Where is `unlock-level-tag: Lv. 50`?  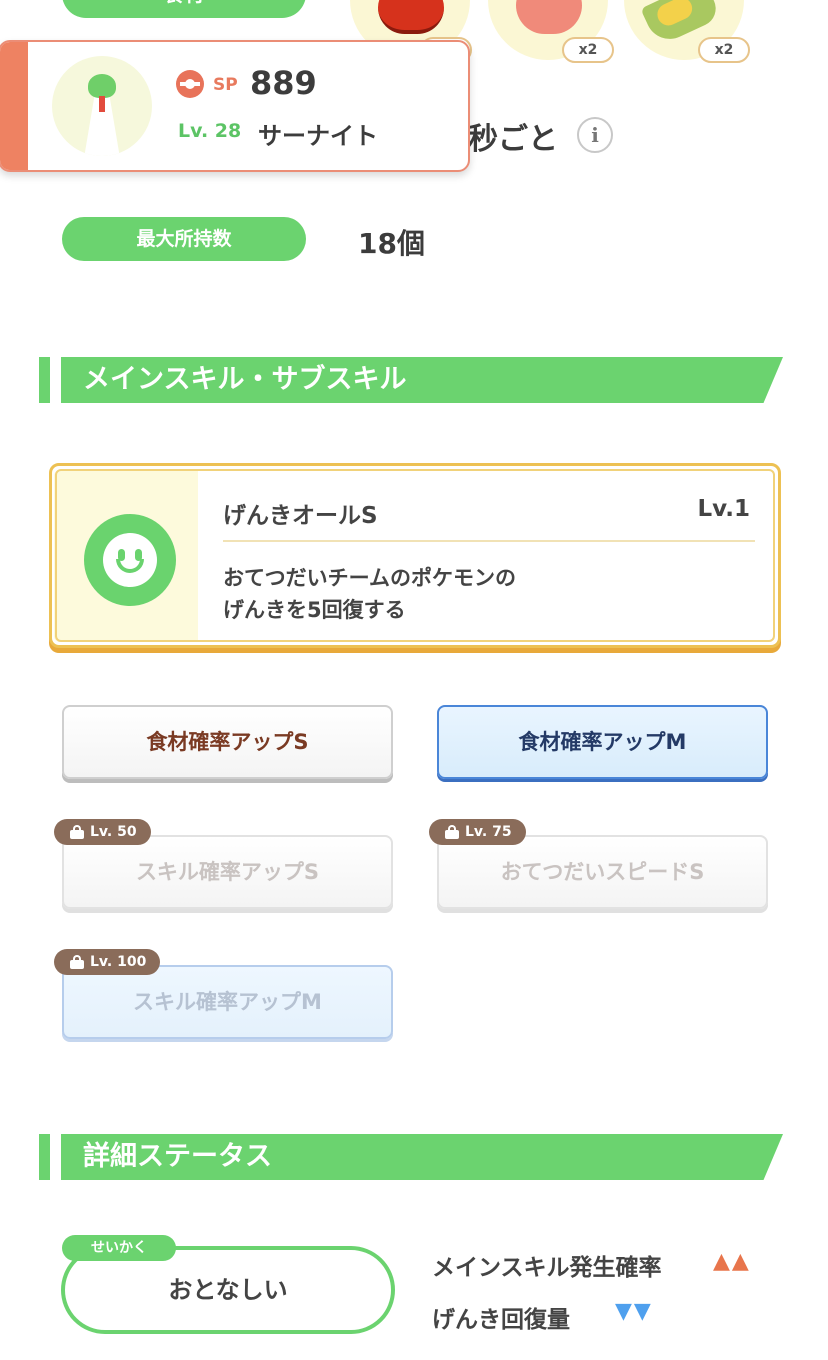
unlock-level-tag: Lv. 50 is located at coordinates (102, 832).